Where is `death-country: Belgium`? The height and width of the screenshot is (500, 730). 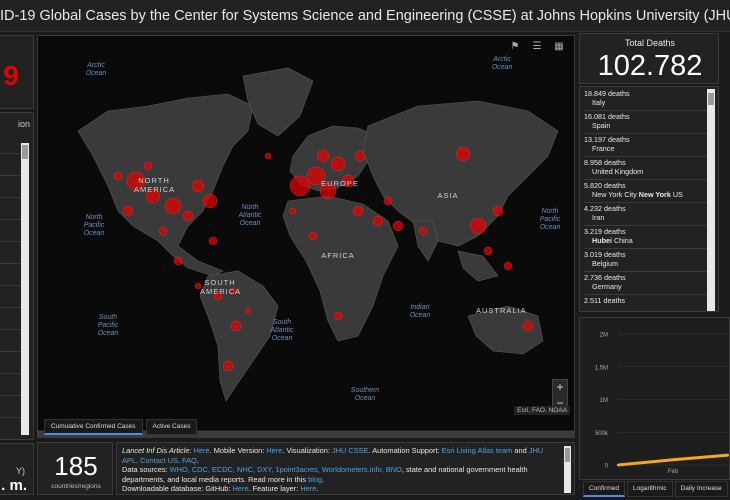
death-country: Belgium is located at coordinates (605, 263).